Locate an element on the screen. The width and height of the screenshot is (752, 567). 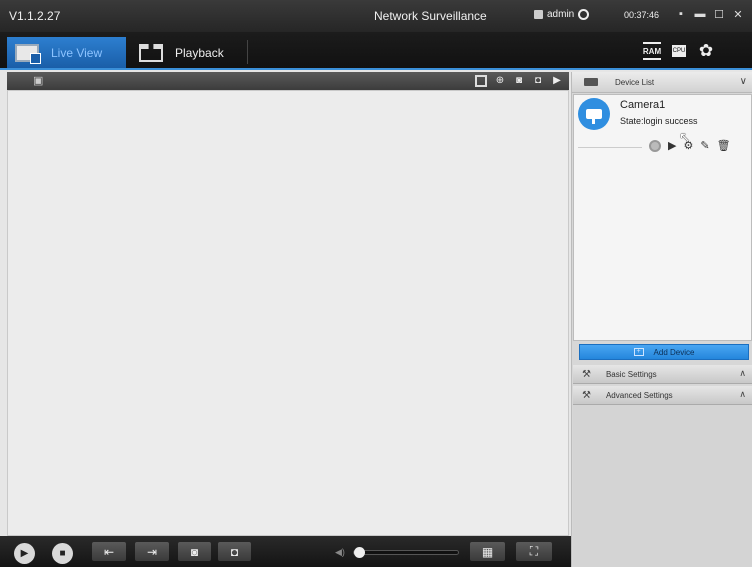
advanced-settings-label: Advanced Settings is located at coordinates (639, 395).